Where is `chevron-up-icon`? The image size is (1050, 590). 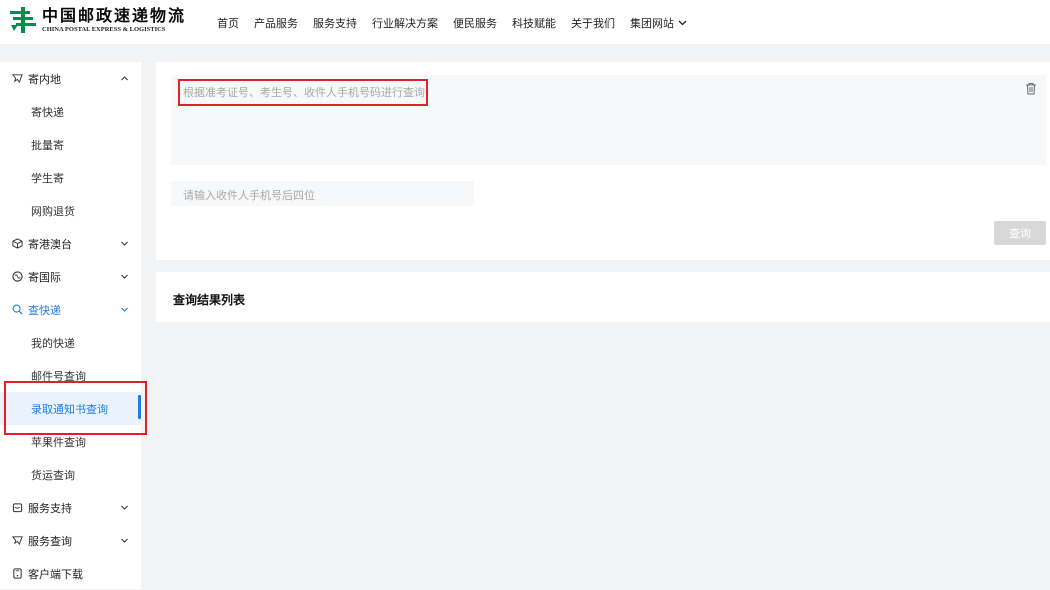
chevron-up-icon is located at coordinates (124, 78).